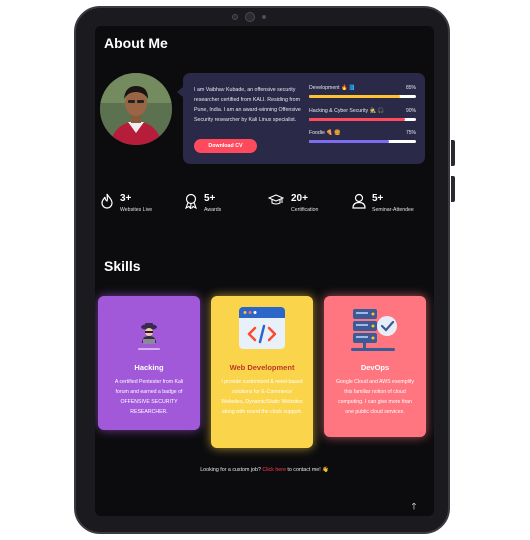 The width and height of the screenshot is (530, 540). I want to click on skill-label: Development 🔥 📘, so click(332, 88).